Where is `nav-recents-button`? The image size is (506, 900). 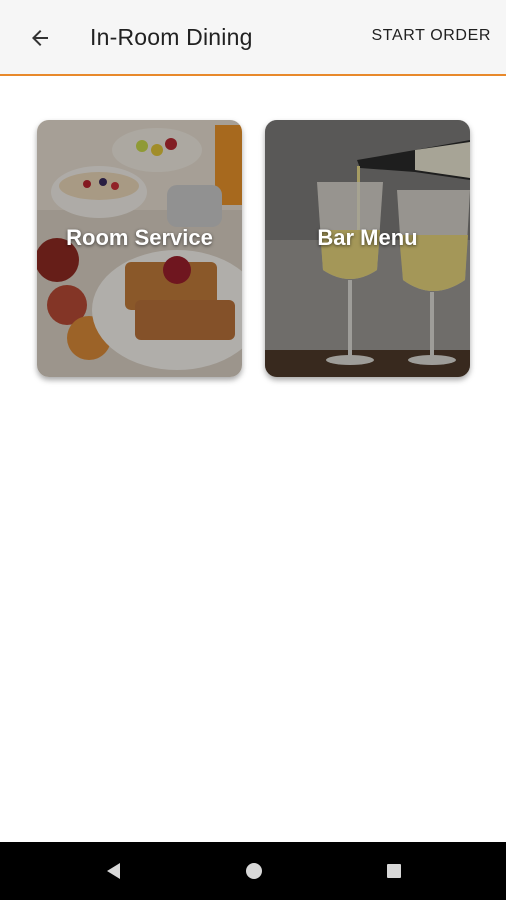
nav-recents-button is located at coordinates (394, 871).